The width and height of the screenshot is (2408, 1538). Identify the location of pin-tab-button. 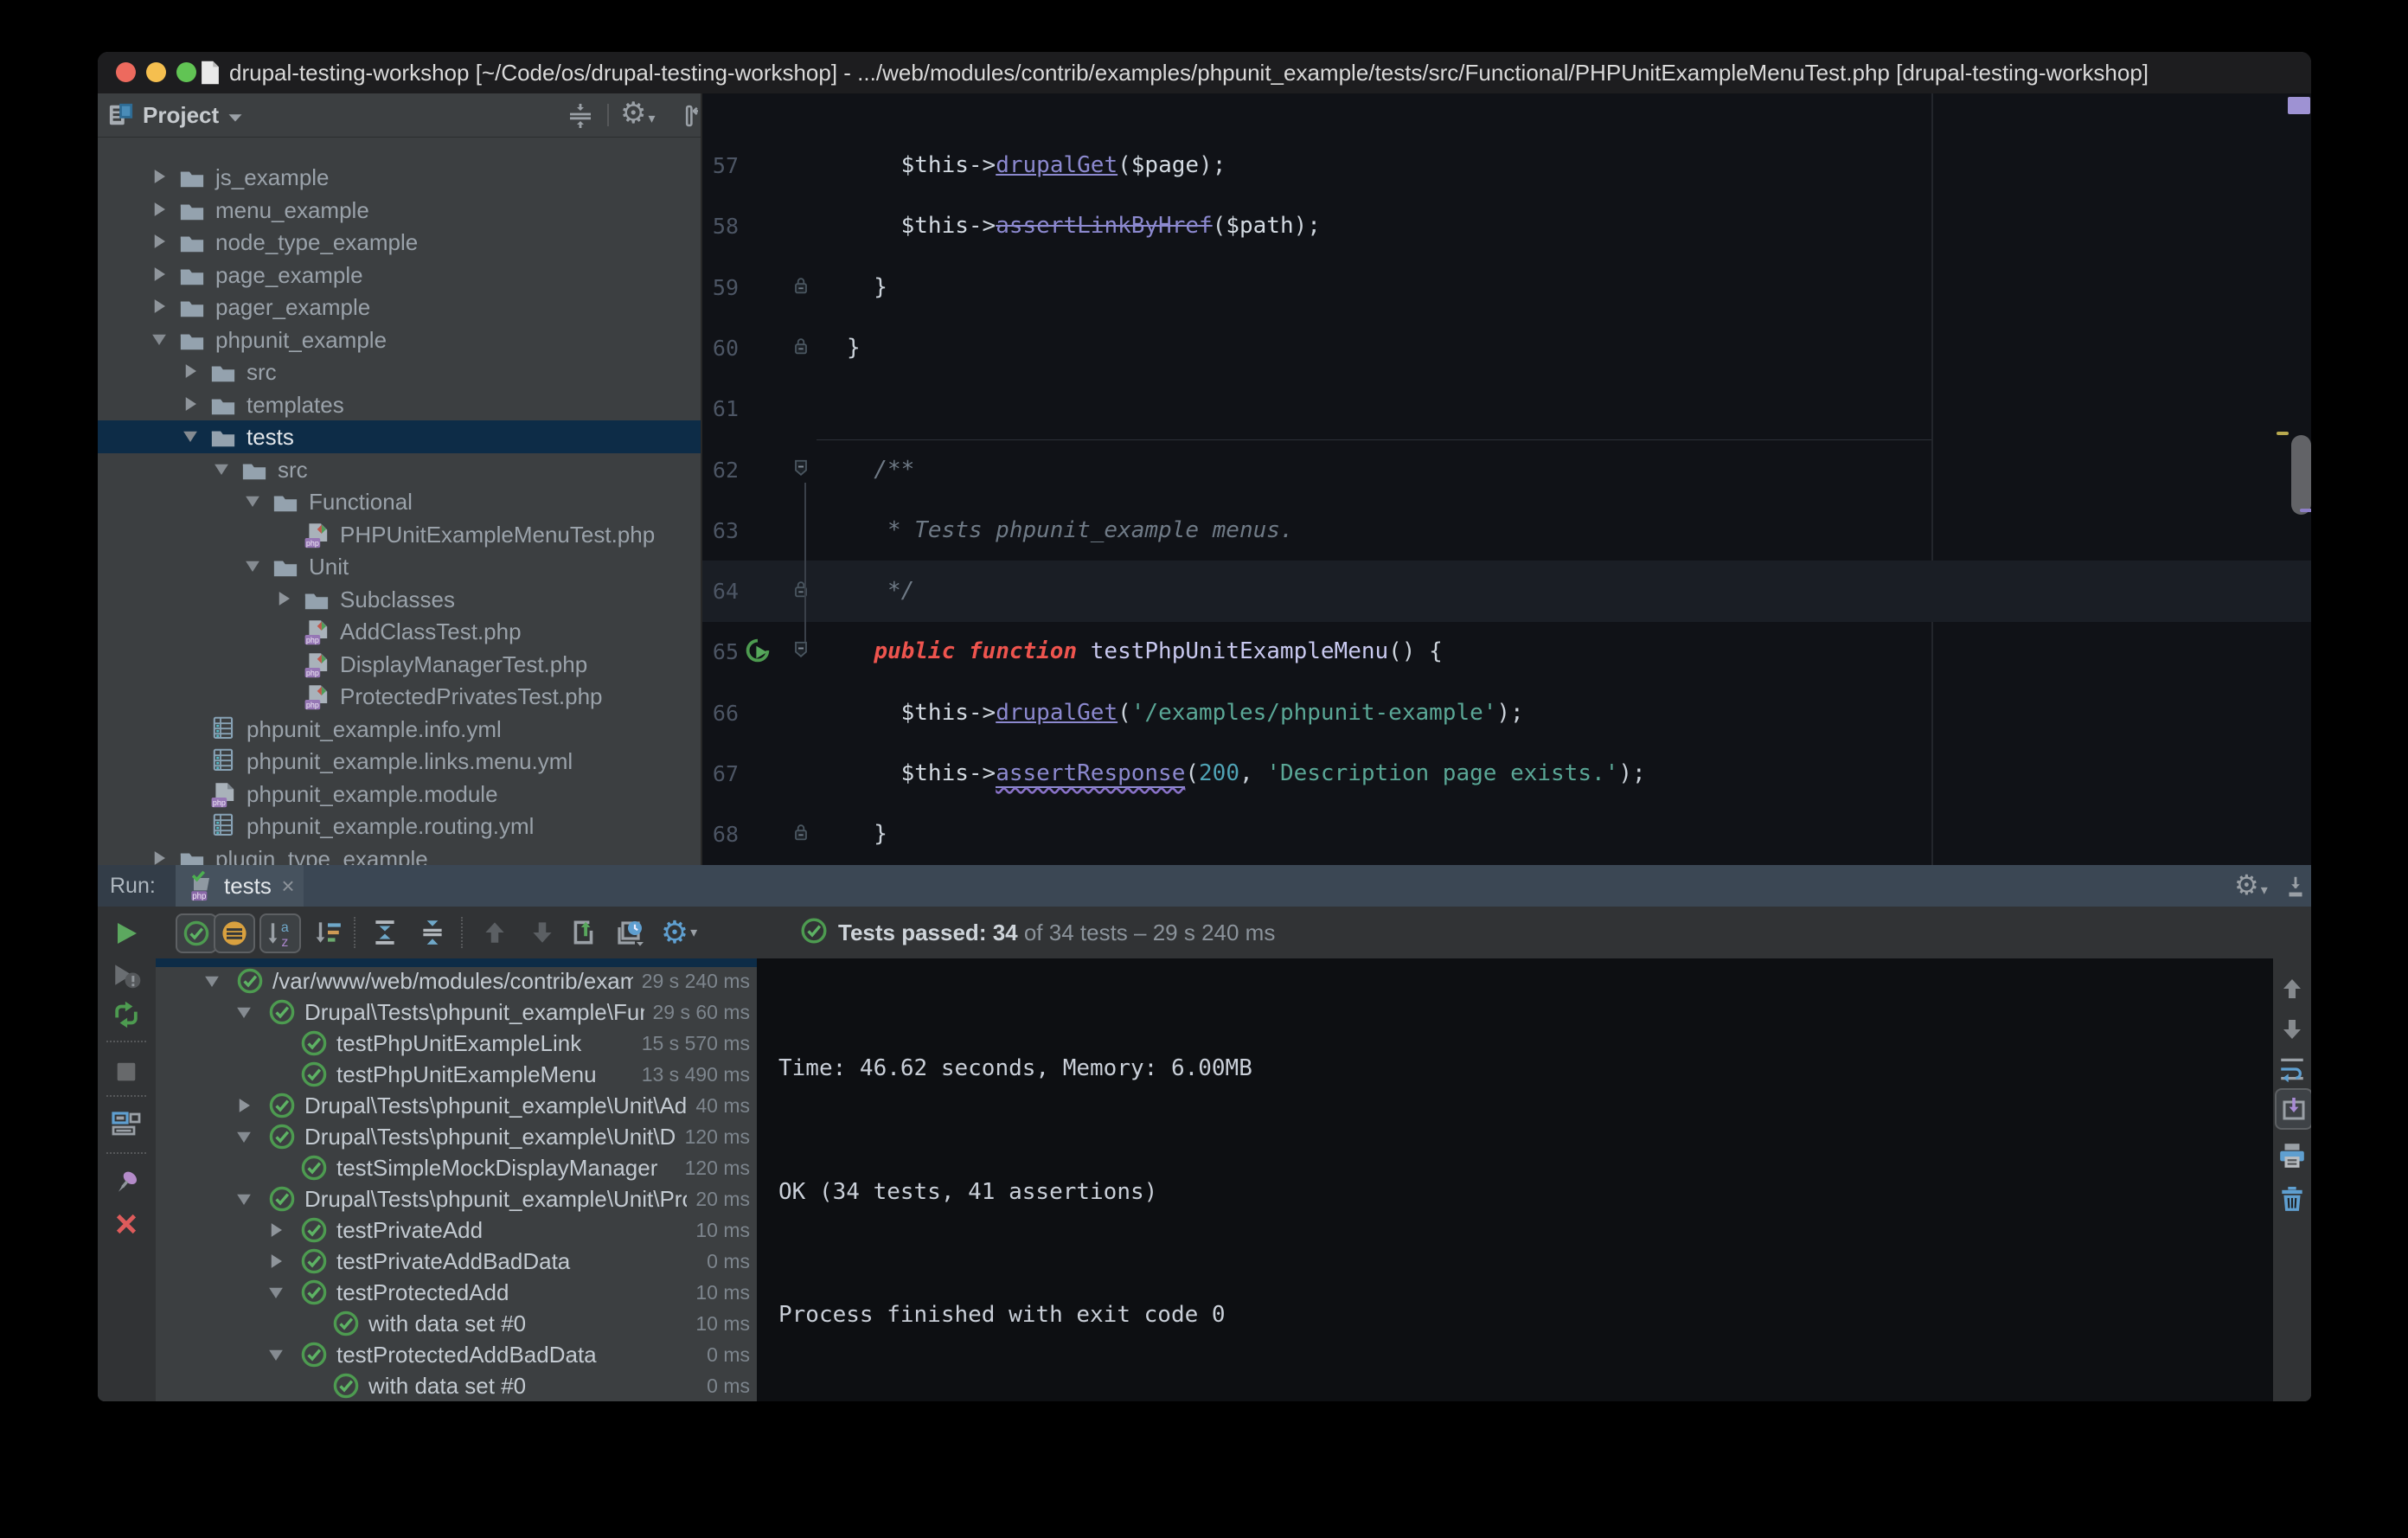
(126, 1182).